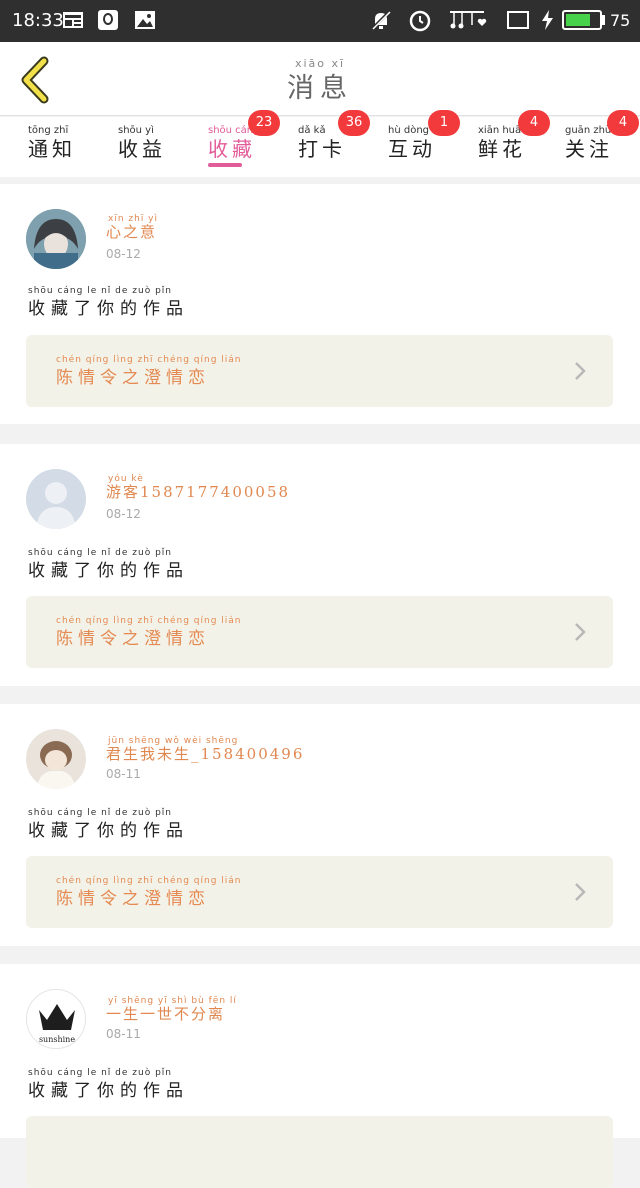 This screenshot has width=640, height=1188. I want to click on child-photo-avatar, so click(56, 759).